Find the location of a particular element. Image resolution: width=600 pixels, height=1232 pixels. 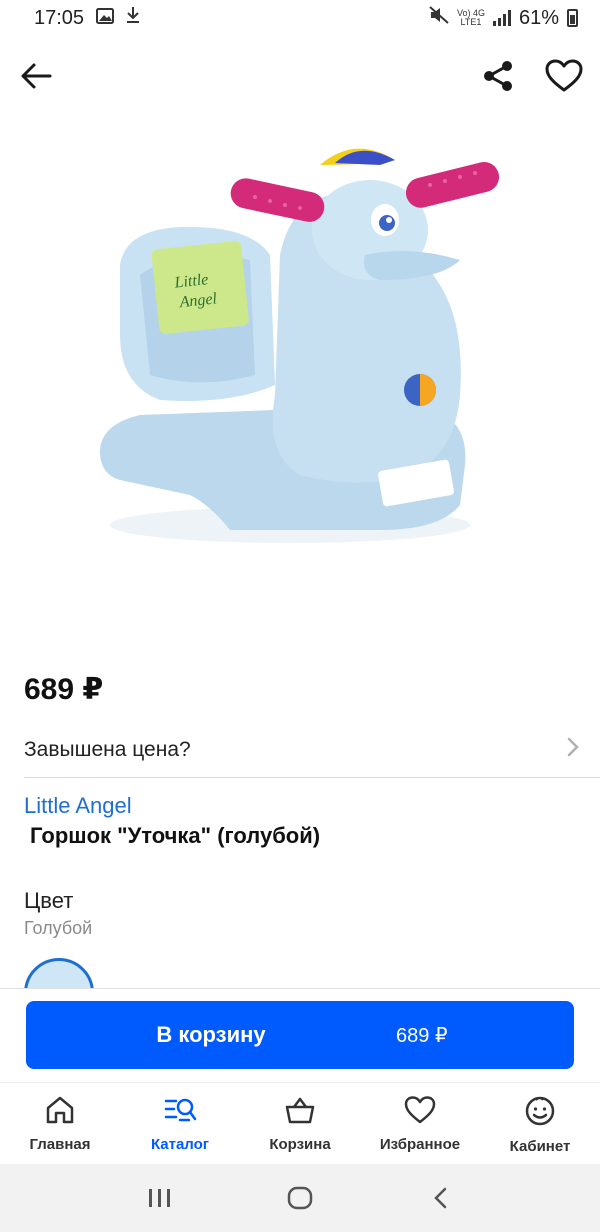

cart-bar: В корзину 689 ₽ is located at coordinates (300, 1035).